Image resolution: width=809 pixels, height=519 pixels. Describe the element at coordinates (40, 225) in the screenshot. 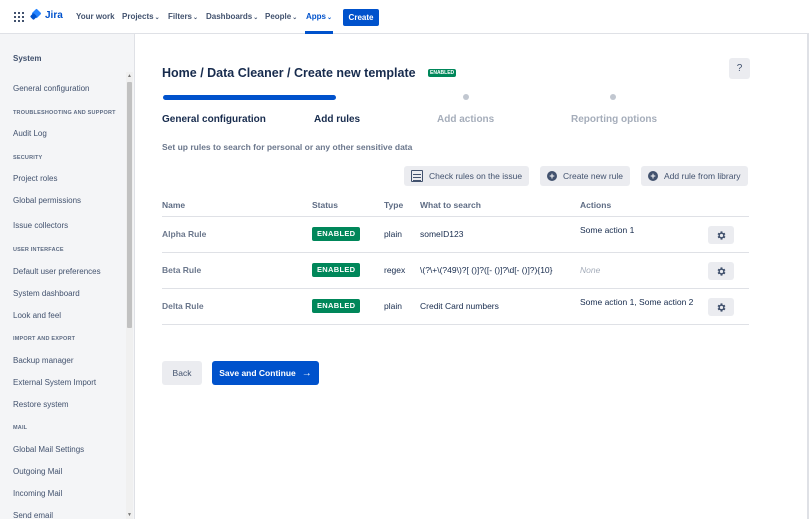

I see `sidebar-item-issue-collectors: Issue collectors` at that location.